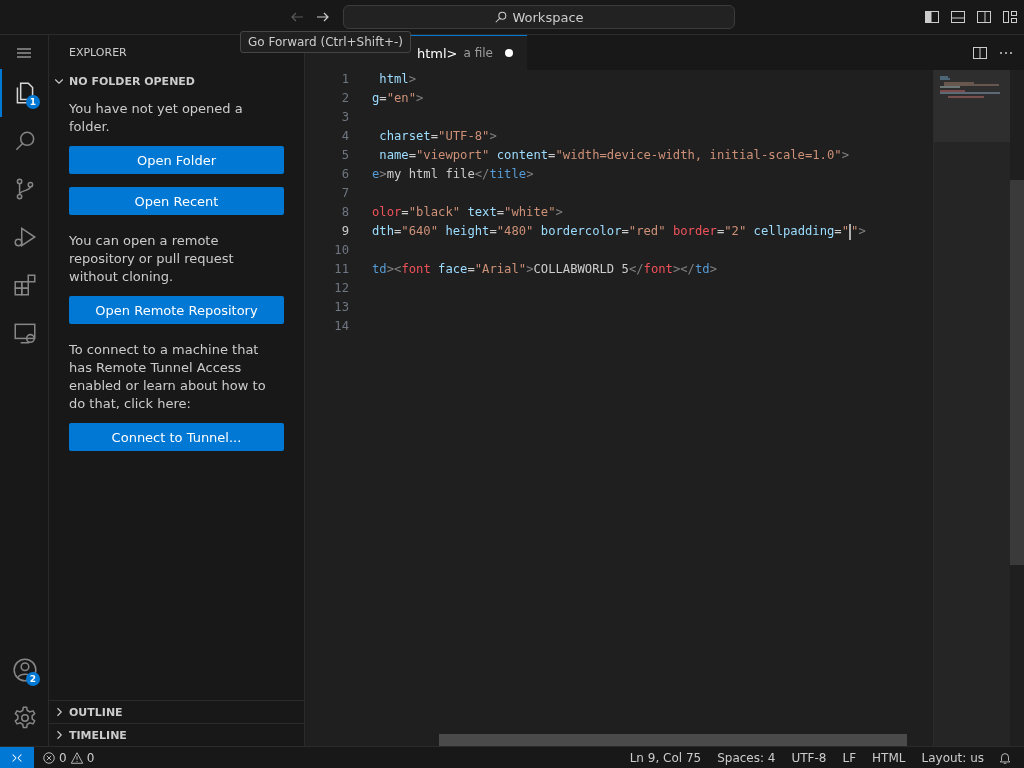 The height and width of the screenshot is (768, 1024). What do you see at coordinates (1010, 17) in the screenshot?
I see `customize-layout-icon` at bounding box center [1010, 17].